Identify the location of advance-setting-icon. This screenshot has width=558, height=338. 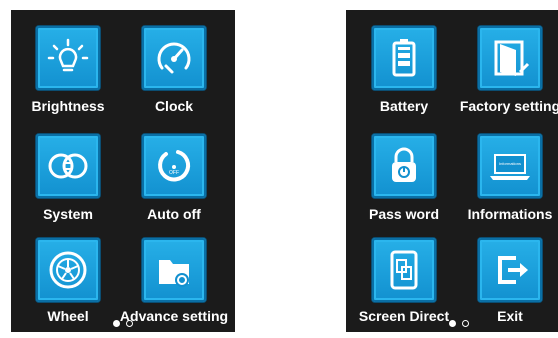
(174, 273).